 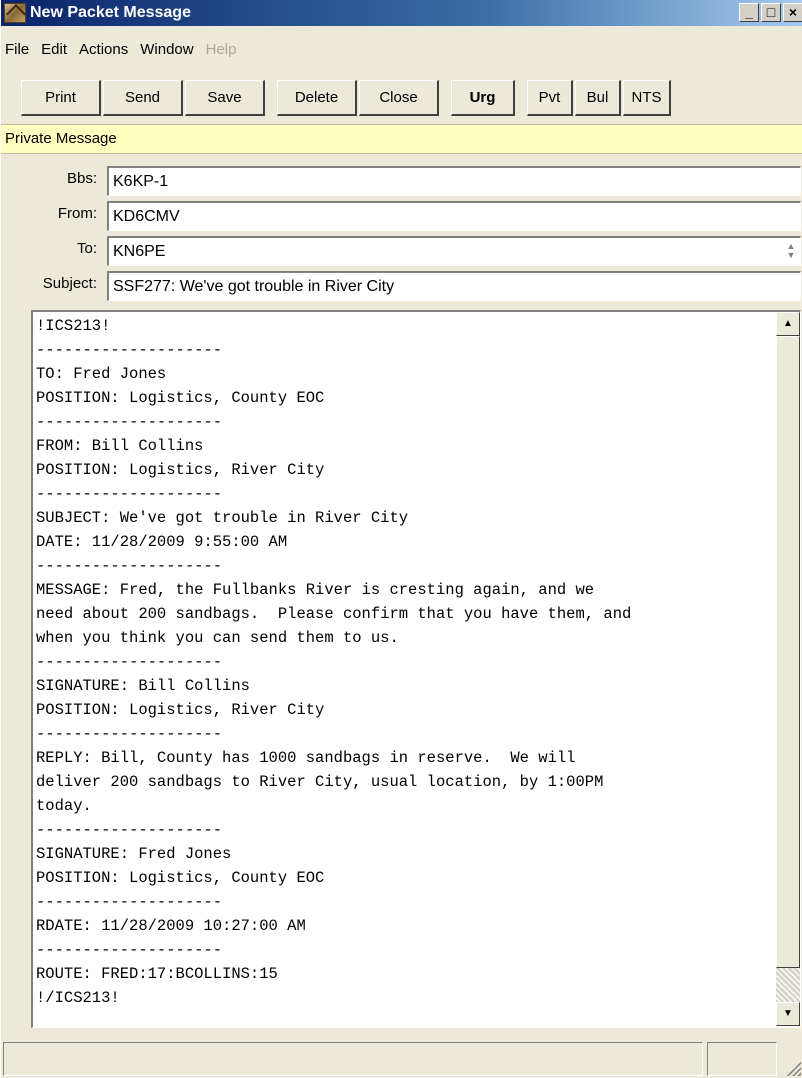 I want to click on urgent-button: Urg, so click(x=483, y=98).